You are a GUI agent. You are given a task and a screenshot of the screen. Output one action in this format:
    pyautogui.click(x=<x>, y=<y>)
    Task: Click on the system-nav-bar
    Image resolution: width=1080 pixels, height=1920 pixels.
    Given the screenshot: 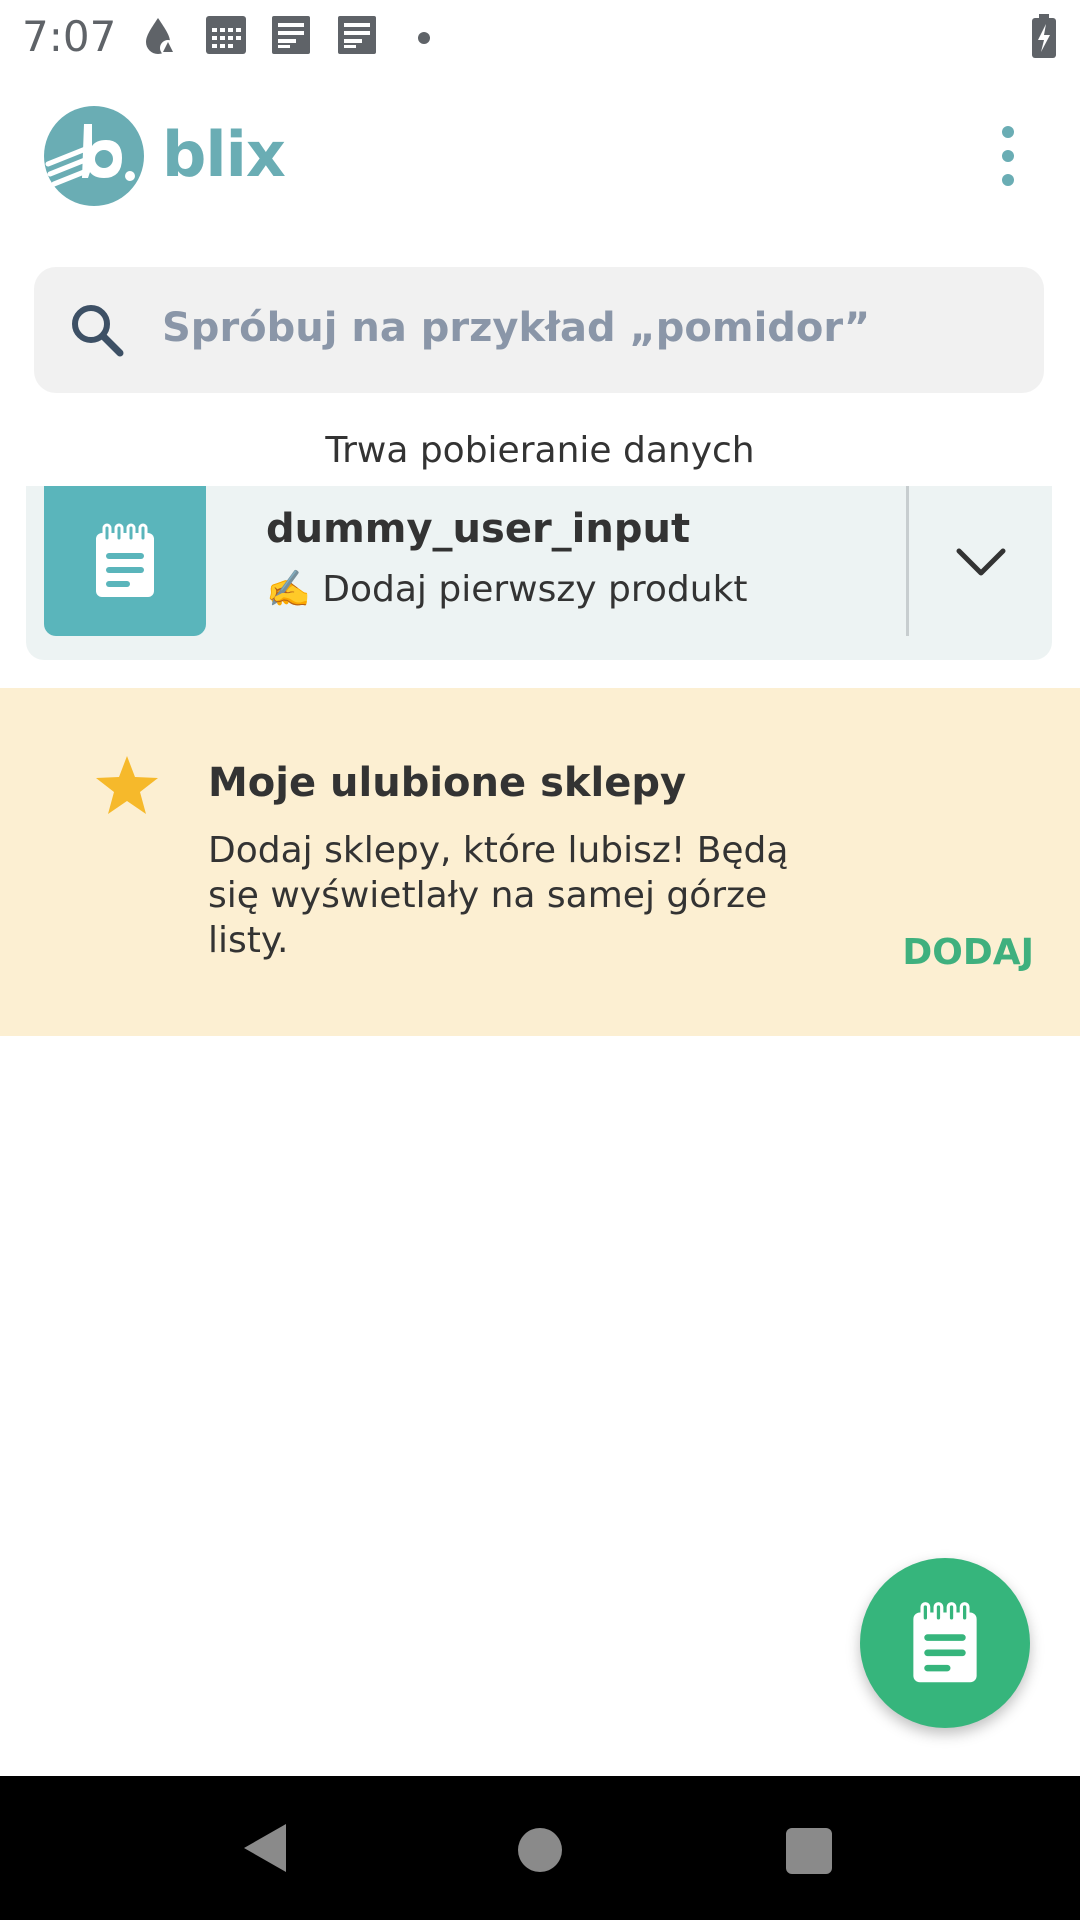 What is the action you would take?
    pyautogui.click(x=540, y=1848)
    